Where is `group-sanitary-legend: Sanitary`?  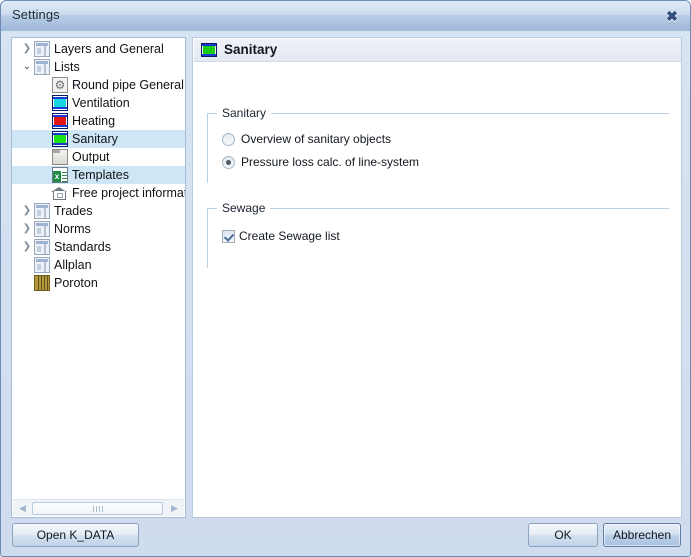
group-sanitary-legend: Sanitary is located at coordinates (244, 113).